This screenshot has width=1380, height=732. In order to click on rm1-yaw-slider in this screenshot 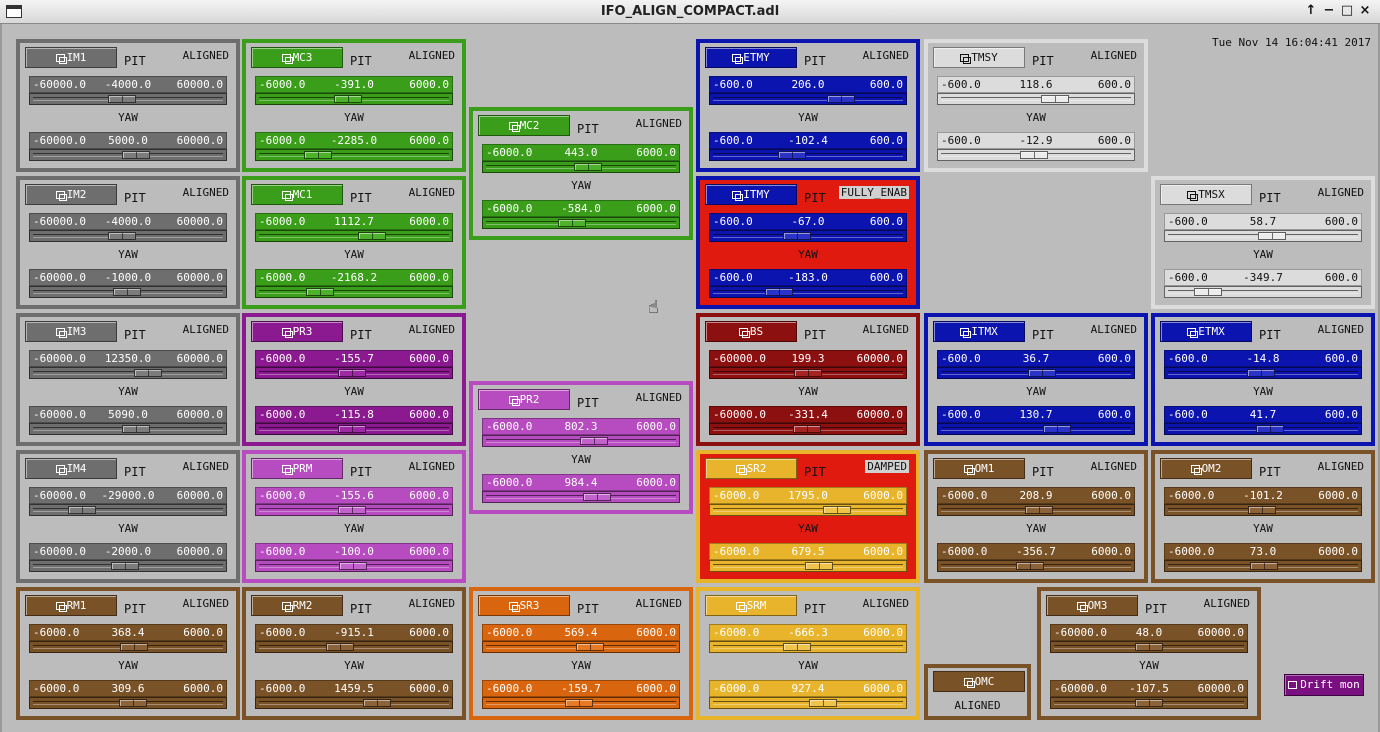, I will do `click(128, 703)`.